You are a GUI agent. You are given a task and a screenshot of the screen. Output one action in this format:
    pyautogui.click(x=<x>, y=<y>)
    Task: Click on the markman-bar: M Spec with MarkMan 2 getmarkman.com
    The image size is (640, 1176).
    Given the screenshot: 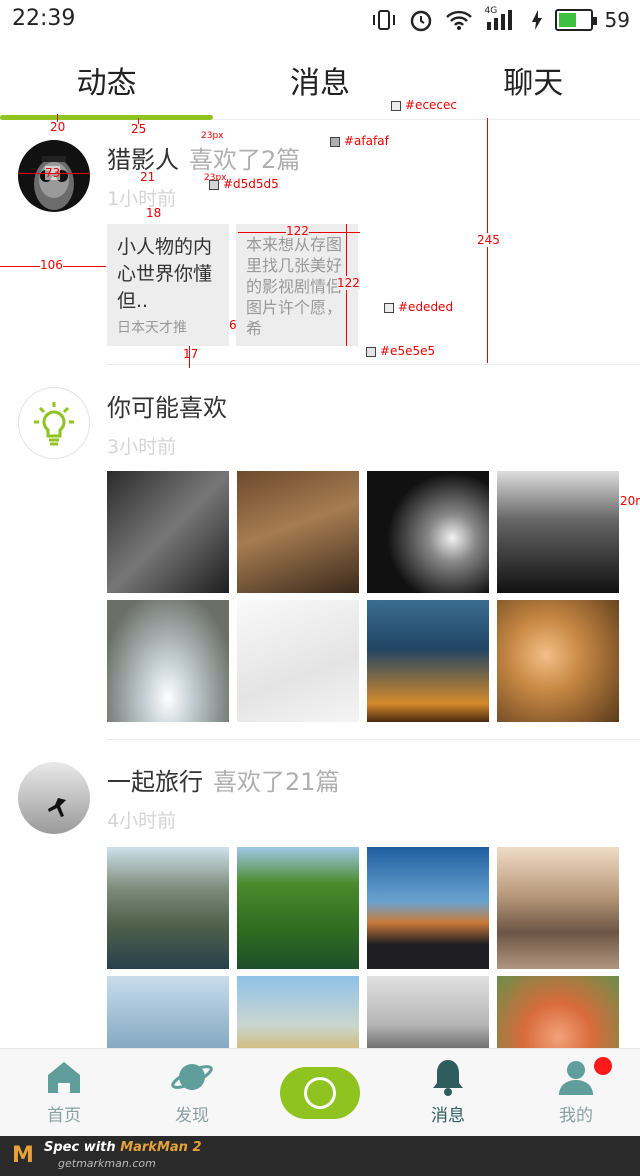 What is the action you would take?
    pyautogui.click(x=320, y=1156)
    